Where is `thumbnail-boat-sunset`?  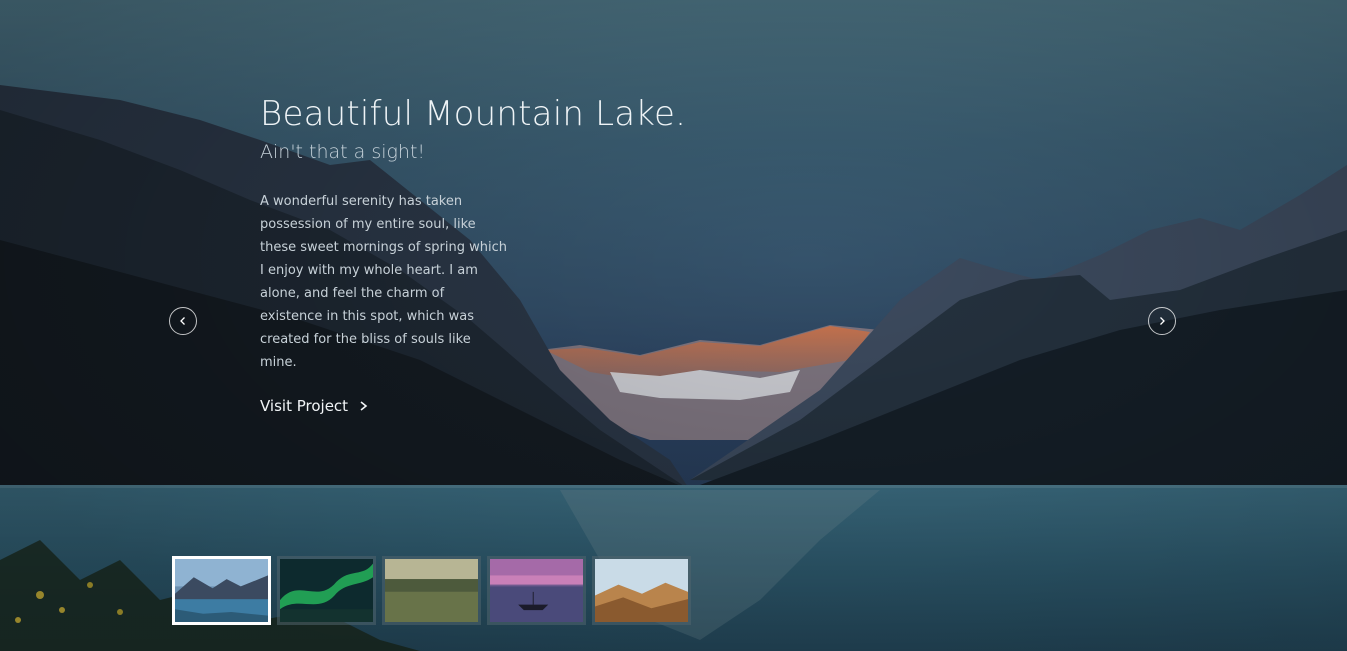
thumbnail-boat-sunset is located at coordinates (536, 590).